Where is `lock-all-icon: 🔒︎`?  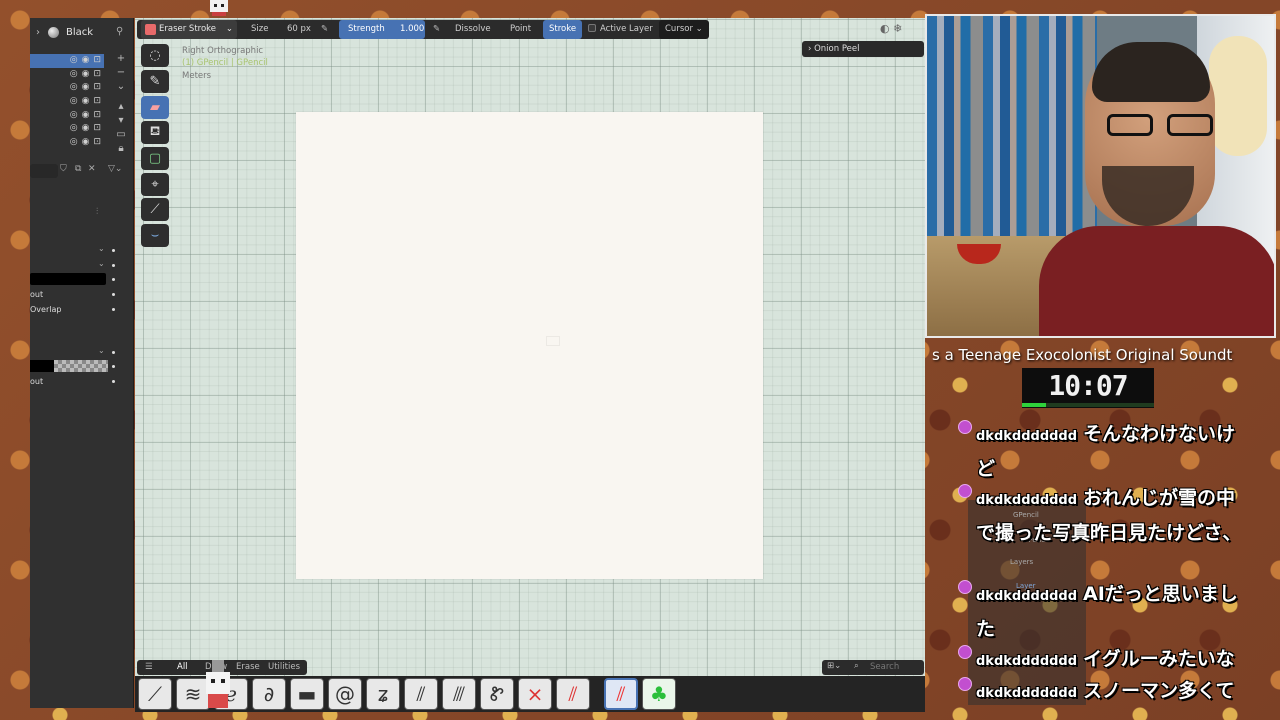
lock-all-icon: 🔒︎ is located at coordinates (121, 149).